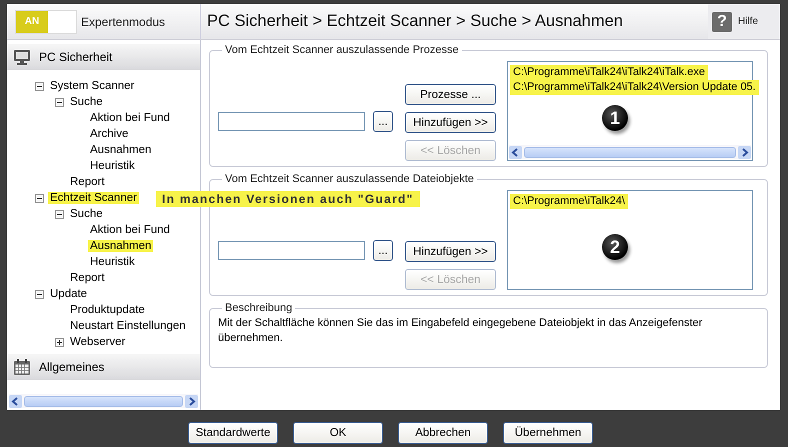 This screenshot has width=788, height=447. What do you see at coordinates (259, 308) in the screenshot?
I see `group-title: Beschreibung` at bounding box center [259, 308].